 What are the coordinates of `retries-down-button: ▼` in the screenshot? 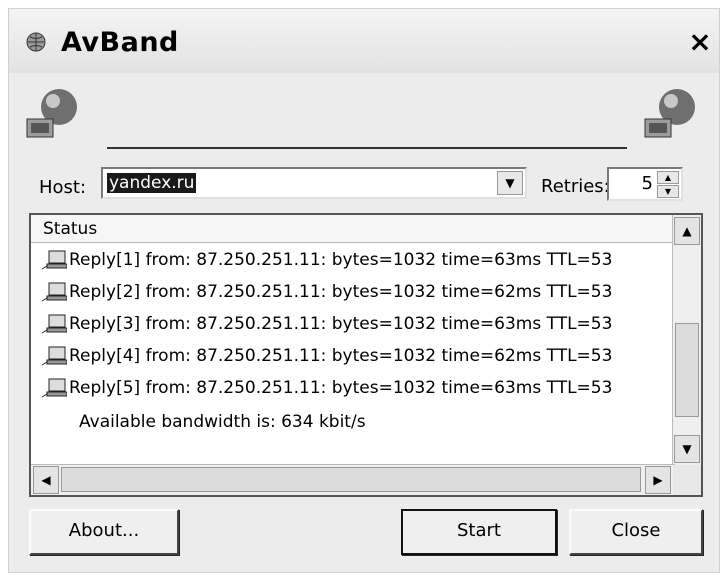 It's located at (668, 191).